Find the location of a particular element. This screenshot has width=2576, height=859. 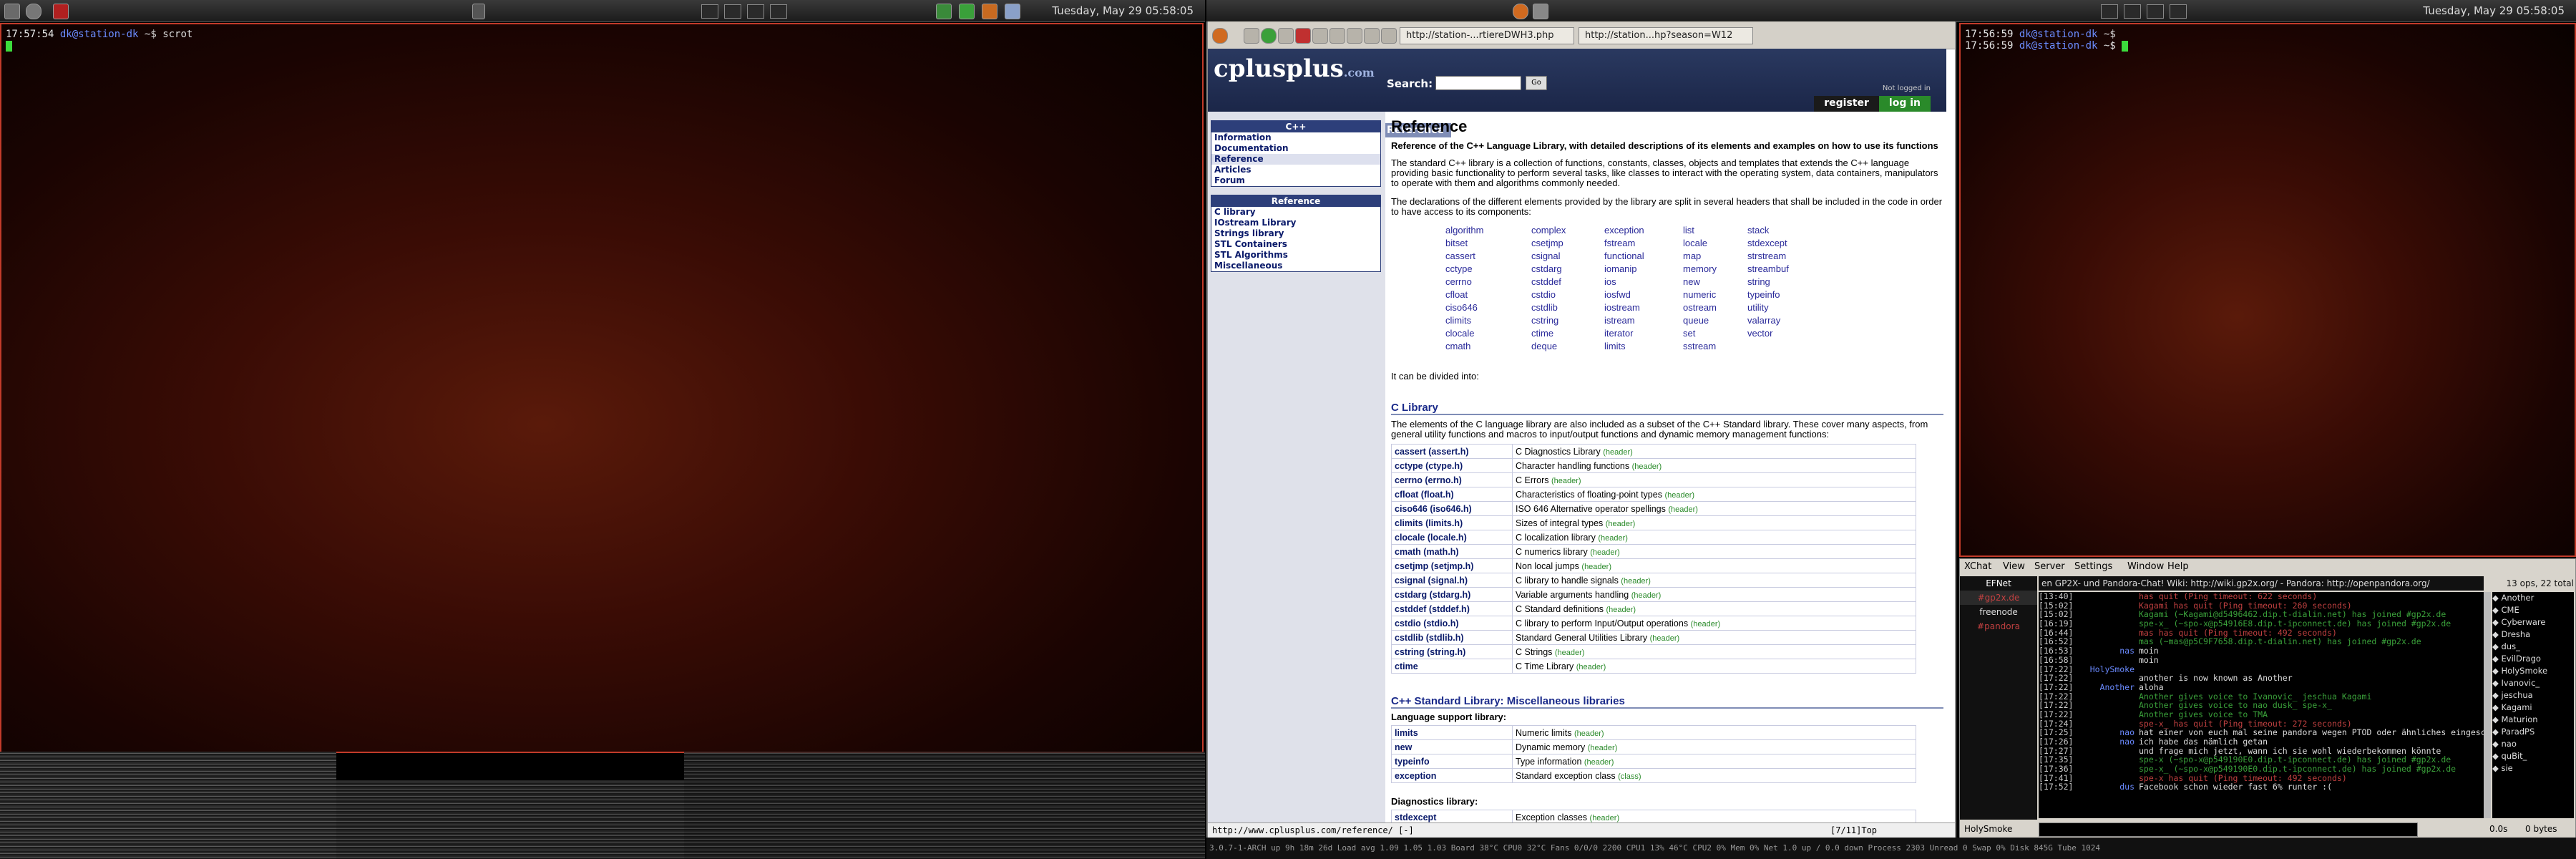

sidebar-item: STL Algorithms is located at coordinates (1295, 255).